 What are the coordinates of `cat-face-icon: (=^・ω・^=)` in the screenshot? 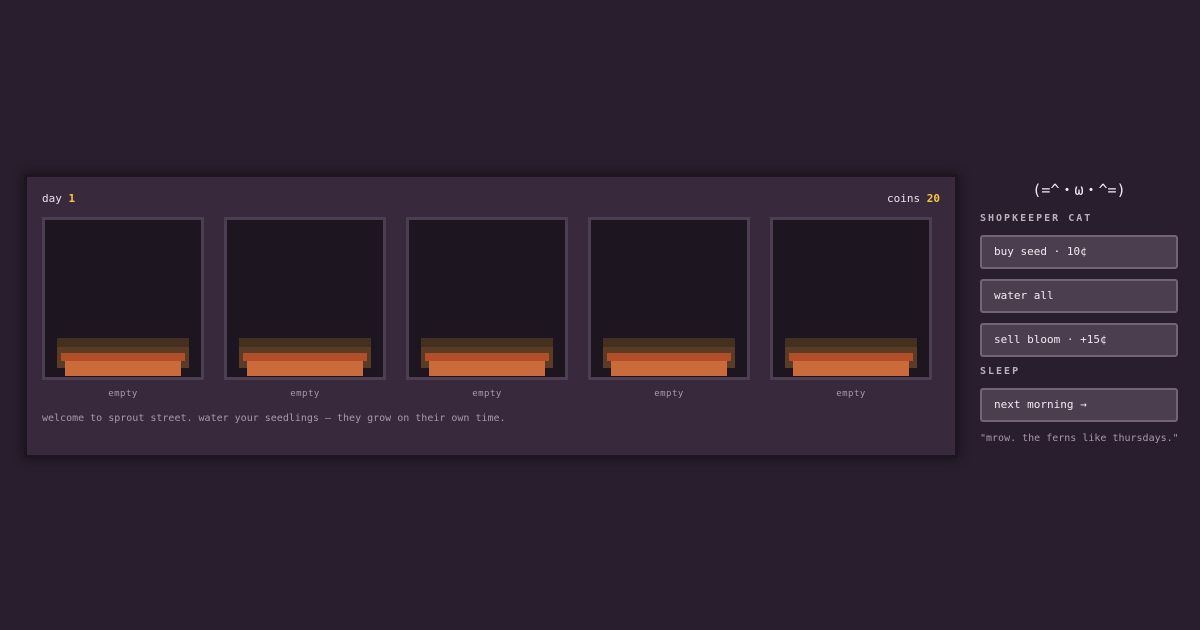 It's located at (1079, 190).